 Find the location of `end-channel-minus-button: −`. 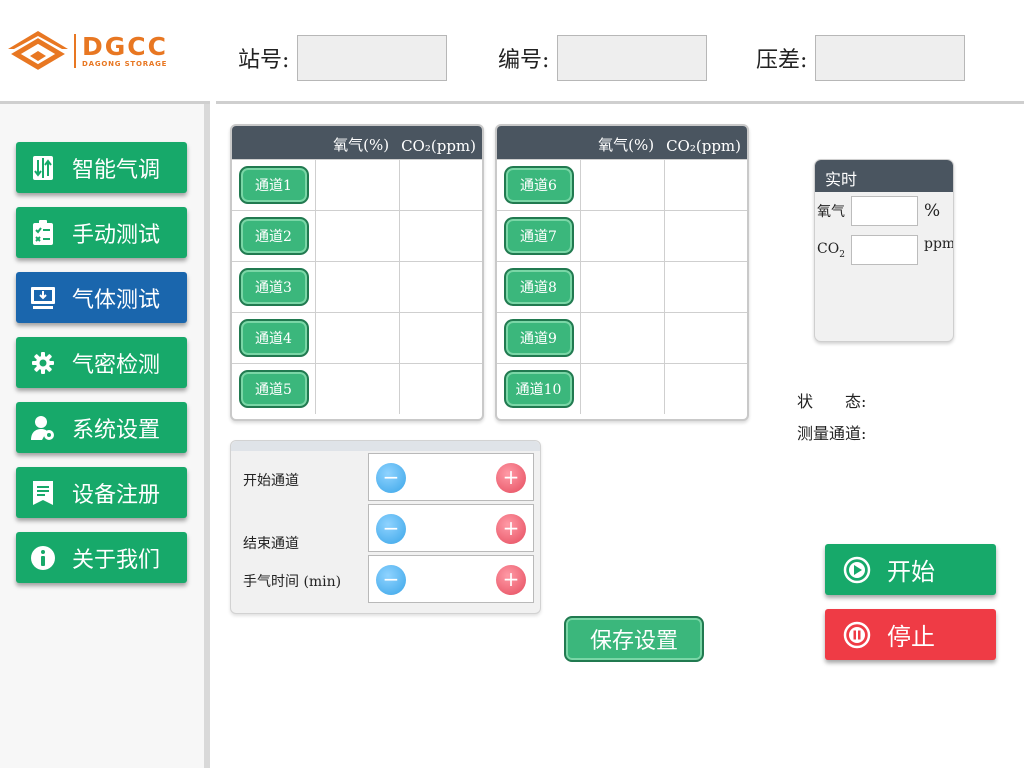

end-channel-minus-button: − is located at coordinates (391, 529).